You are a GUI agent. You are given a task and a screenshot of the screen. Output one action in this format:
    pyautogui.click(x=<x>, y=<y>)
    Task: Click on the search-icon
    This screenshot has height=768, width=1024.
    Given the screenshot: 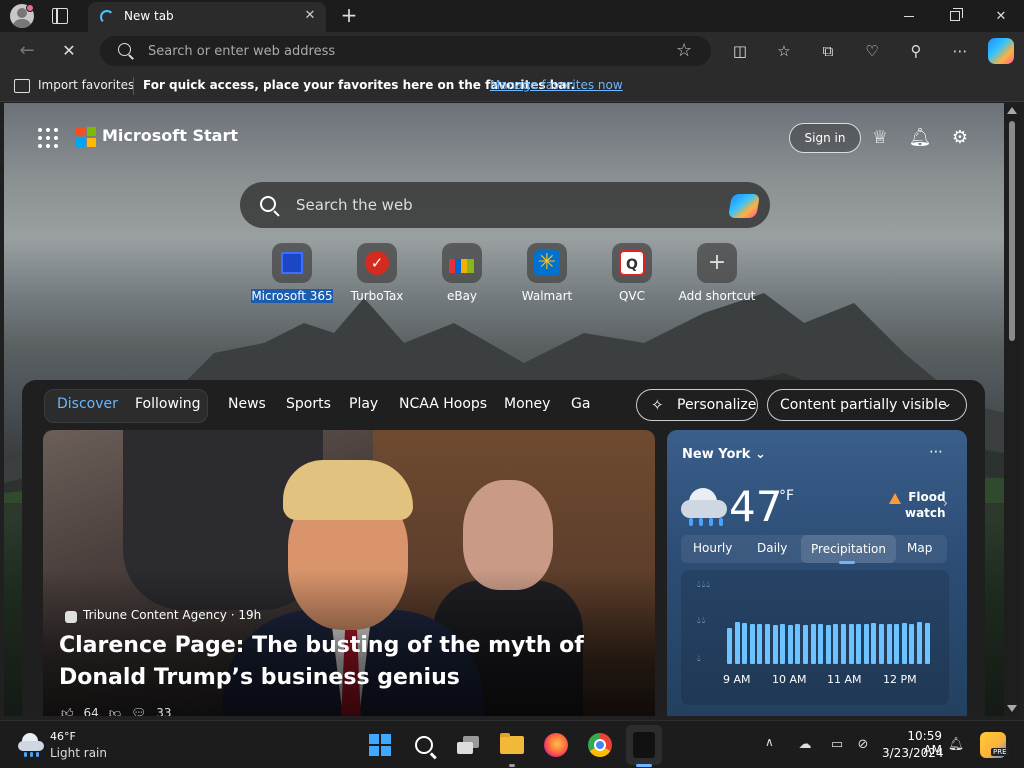 What is the action you would take?
    pyautogui.click(x=424, y=745)
    